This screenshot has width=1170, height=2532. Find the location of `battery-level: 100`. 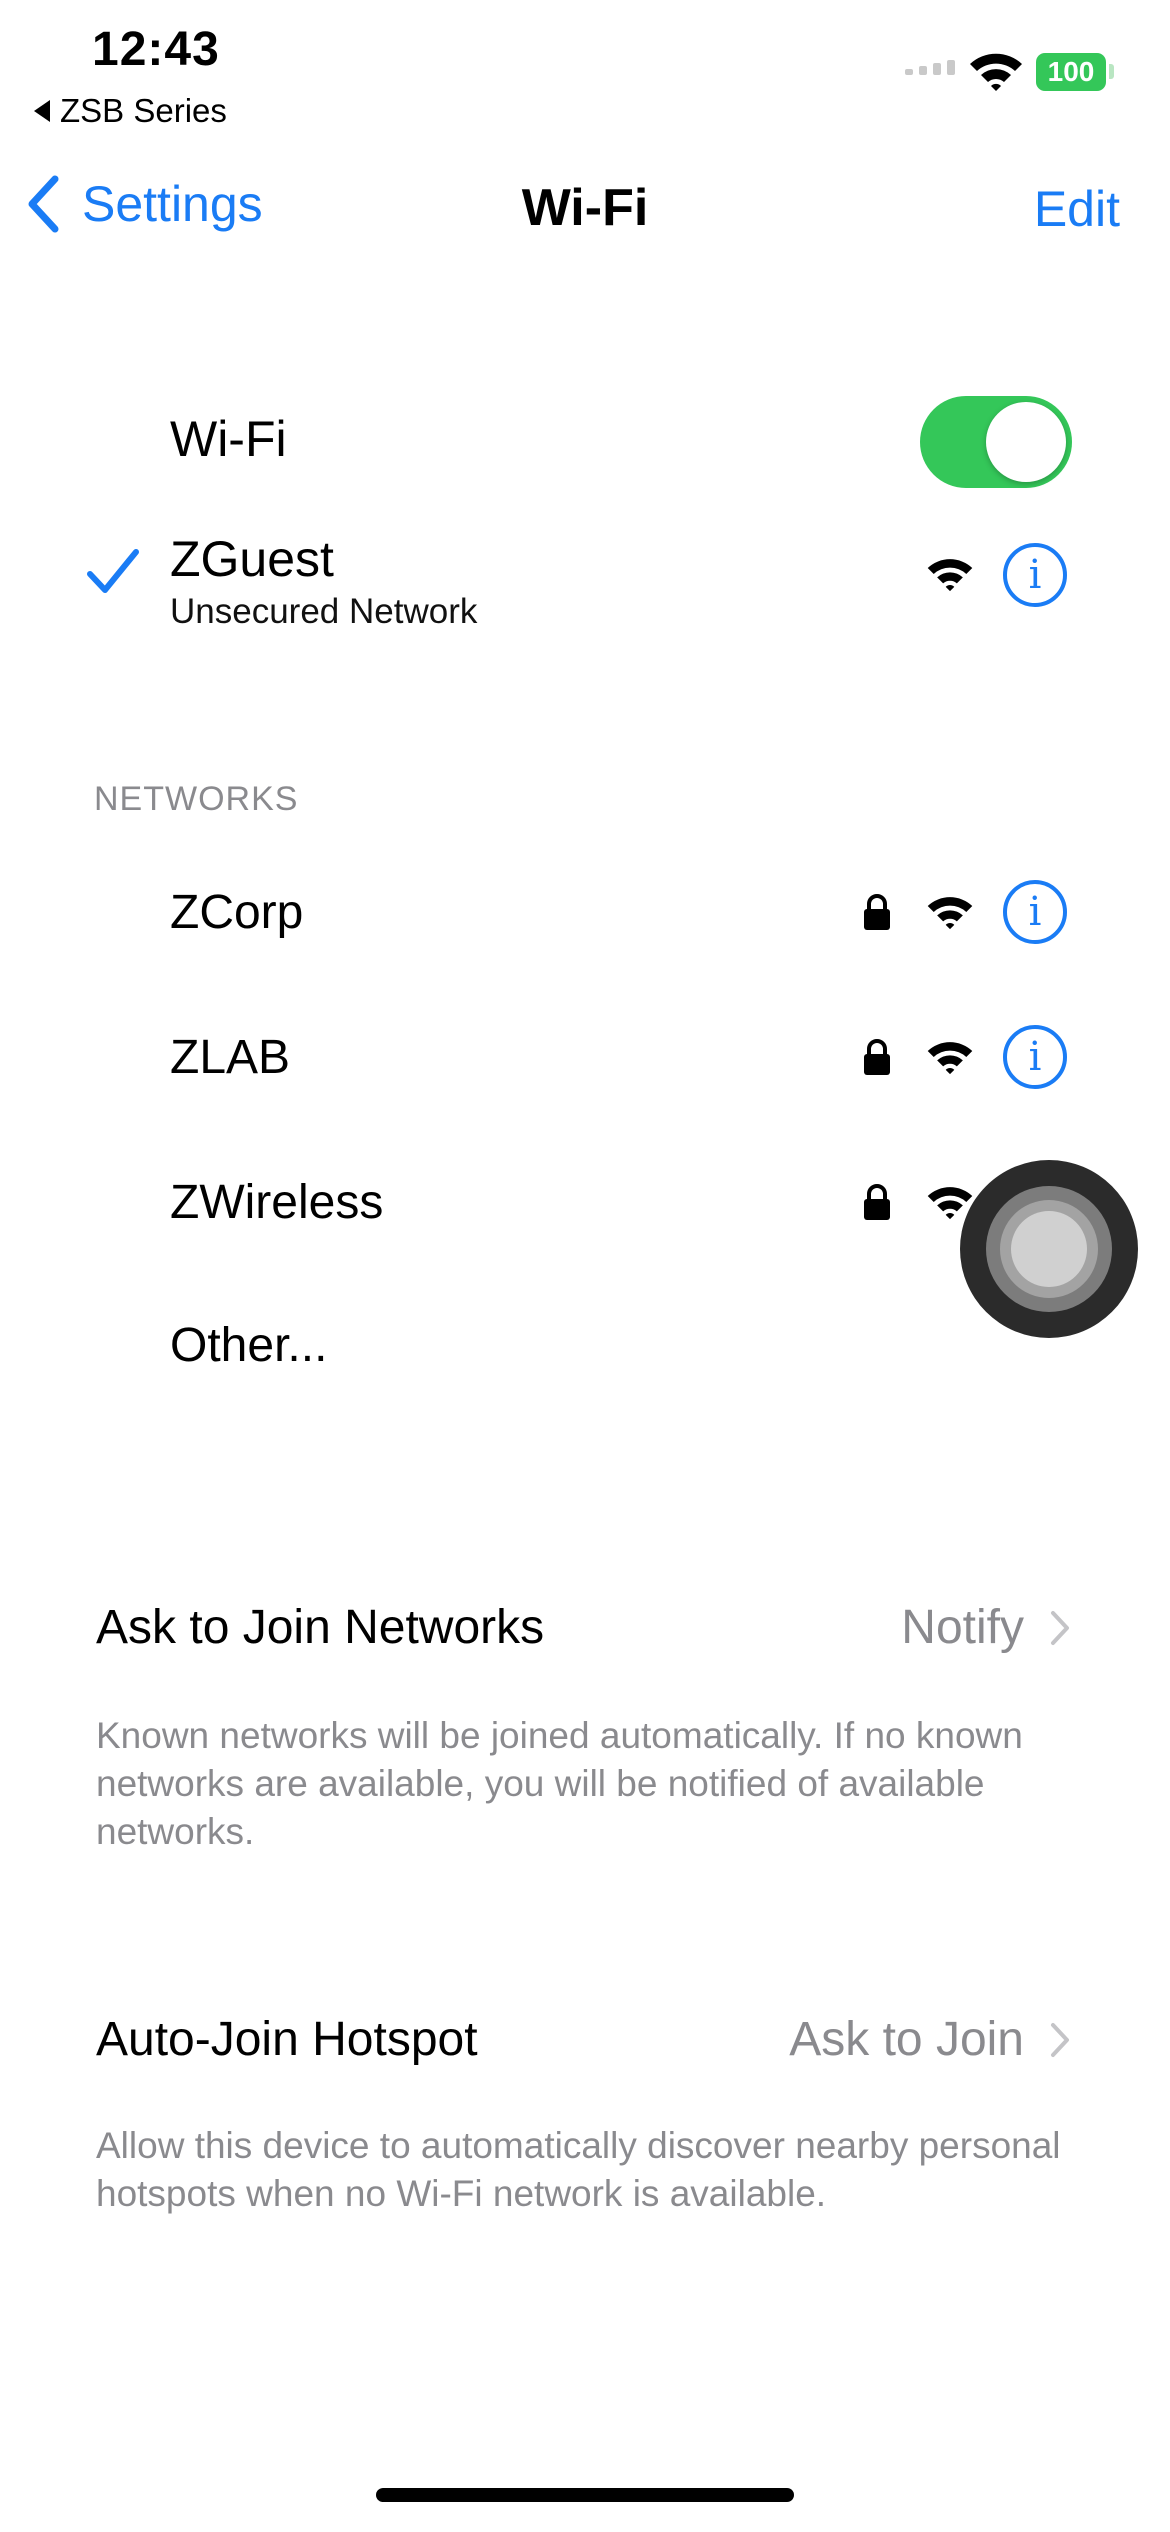

battery-level: 100 is located at coordinates (1071, 71).